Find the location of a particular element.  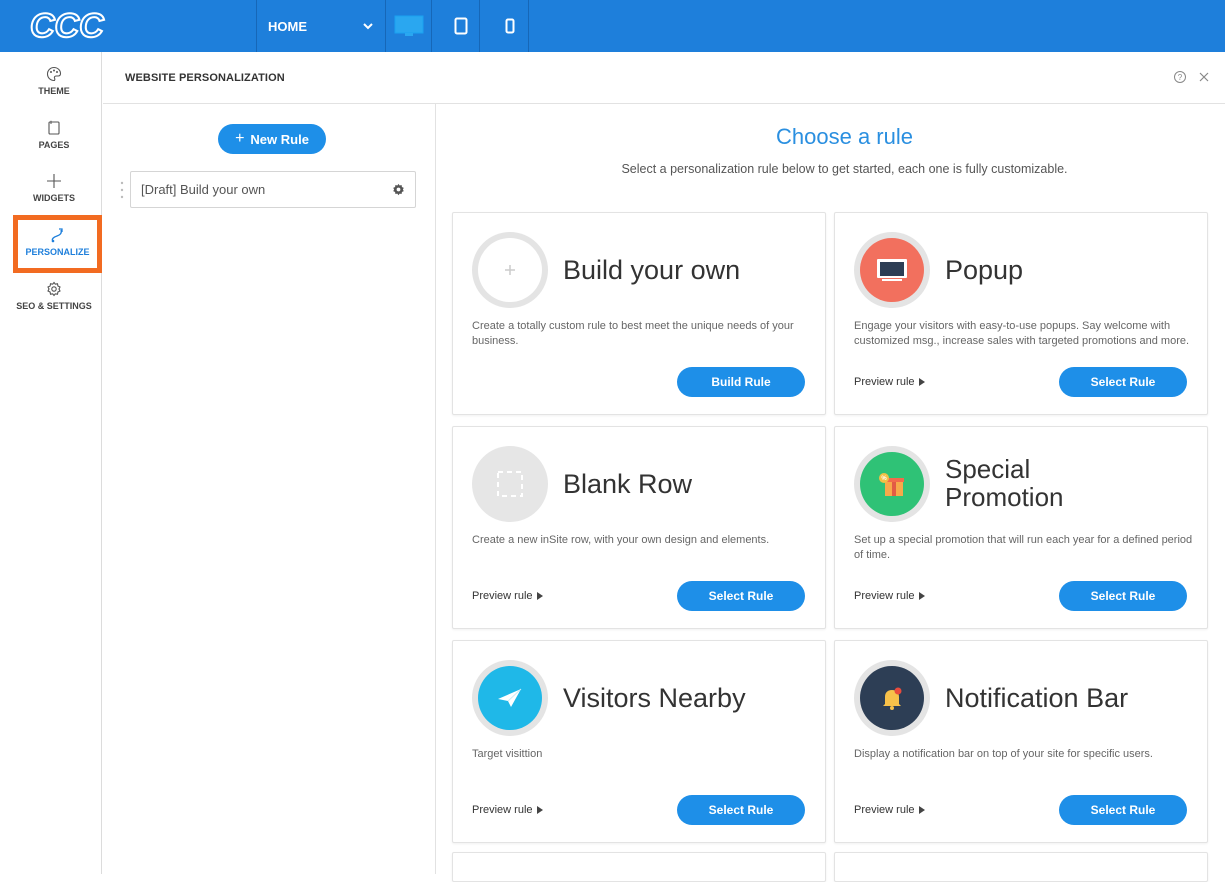

desktop-icon is located at coordinates (409, 25).